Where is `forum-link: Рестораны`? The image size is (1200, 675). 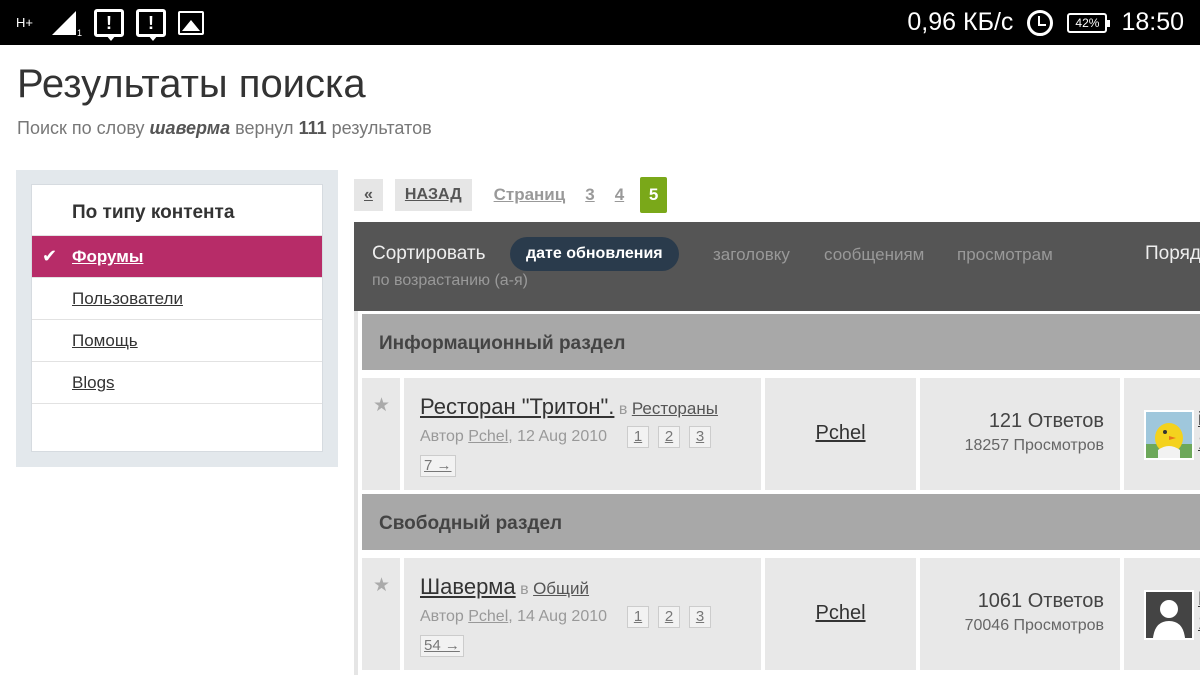 forum-link: Рестораны is located at coordinates (675, 408).